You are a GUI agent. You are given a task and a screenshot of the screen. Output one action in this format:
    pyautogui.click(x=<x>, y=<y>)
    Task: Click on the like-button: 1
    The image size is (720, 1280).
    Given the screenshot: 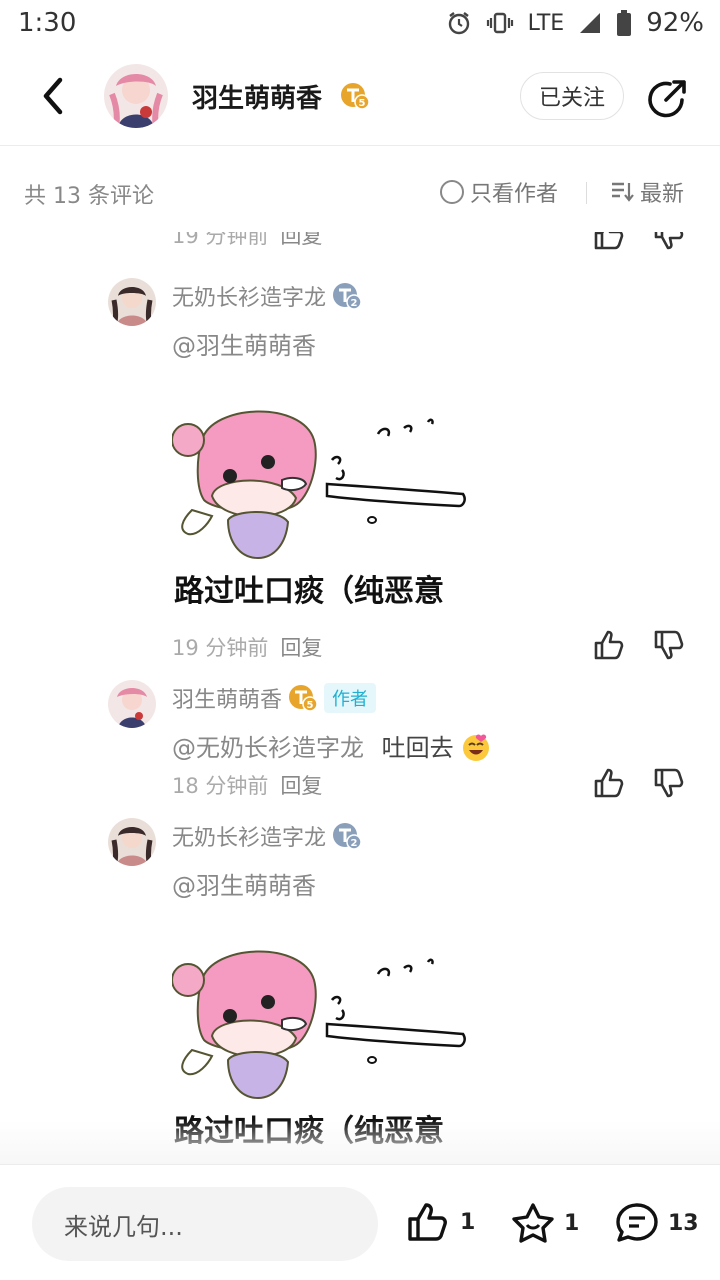 What is the action you would take?
    pyautogui.click(x=440, y=1222)
    